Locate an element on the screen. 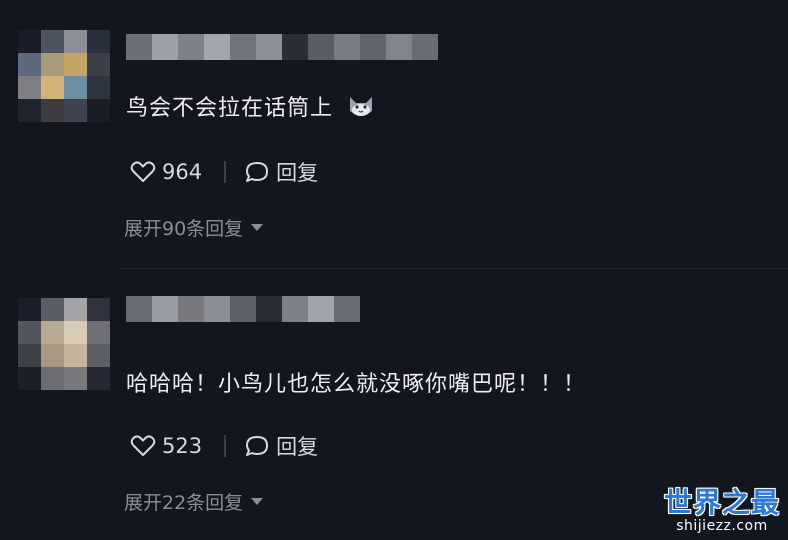  watermark: 世界之最 shijiezz.com is located at coordinates (721, 510).